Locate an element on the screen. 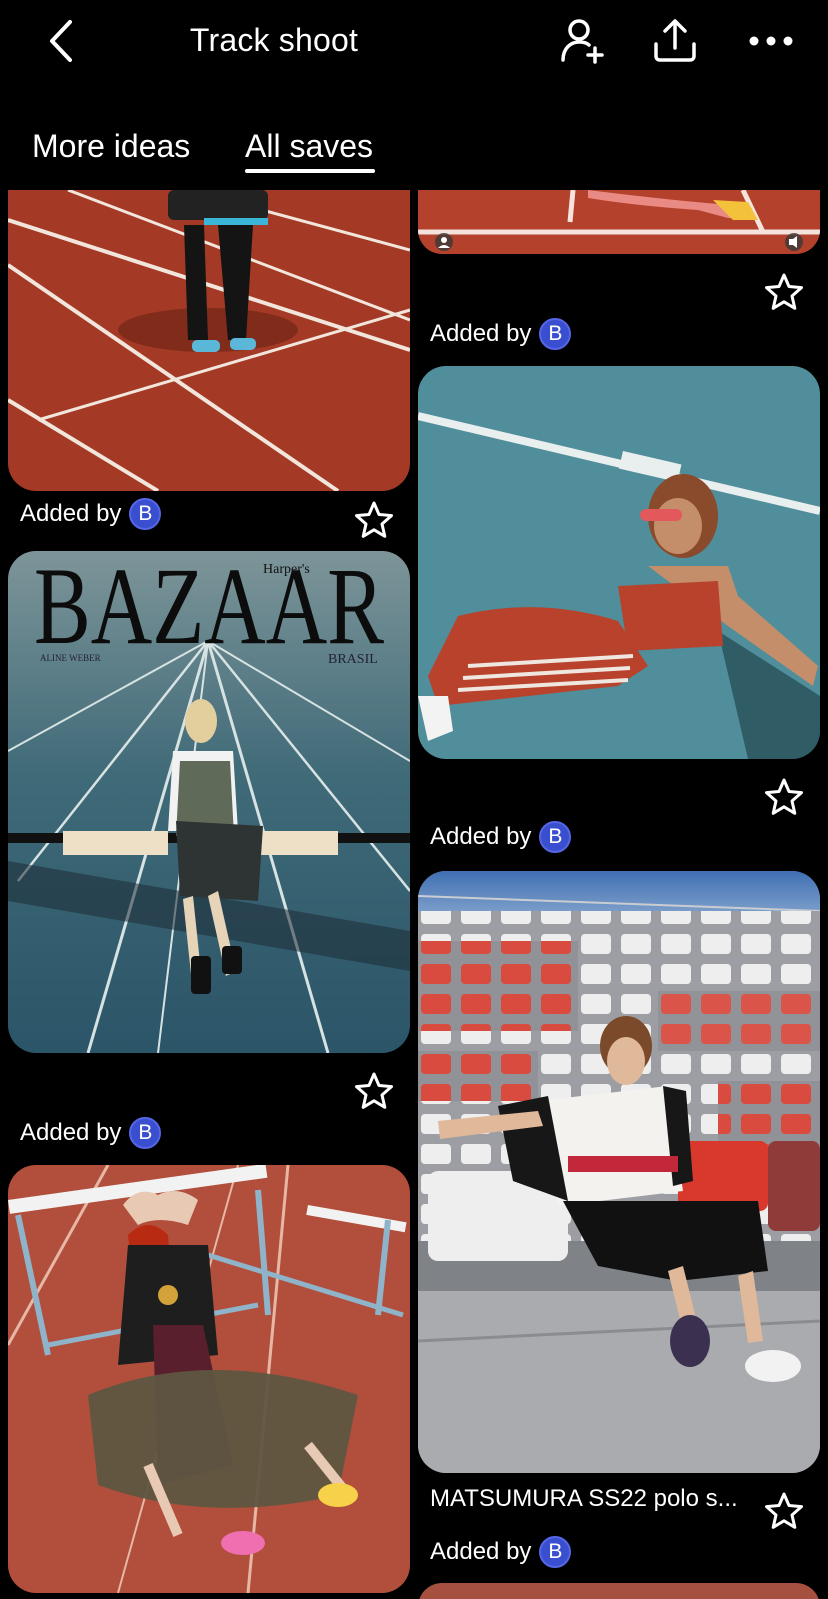 Image resolution: width=828 pixels, height=1599 pixels. pin-image-hurdles-track is located at coordinates (209, 1379).